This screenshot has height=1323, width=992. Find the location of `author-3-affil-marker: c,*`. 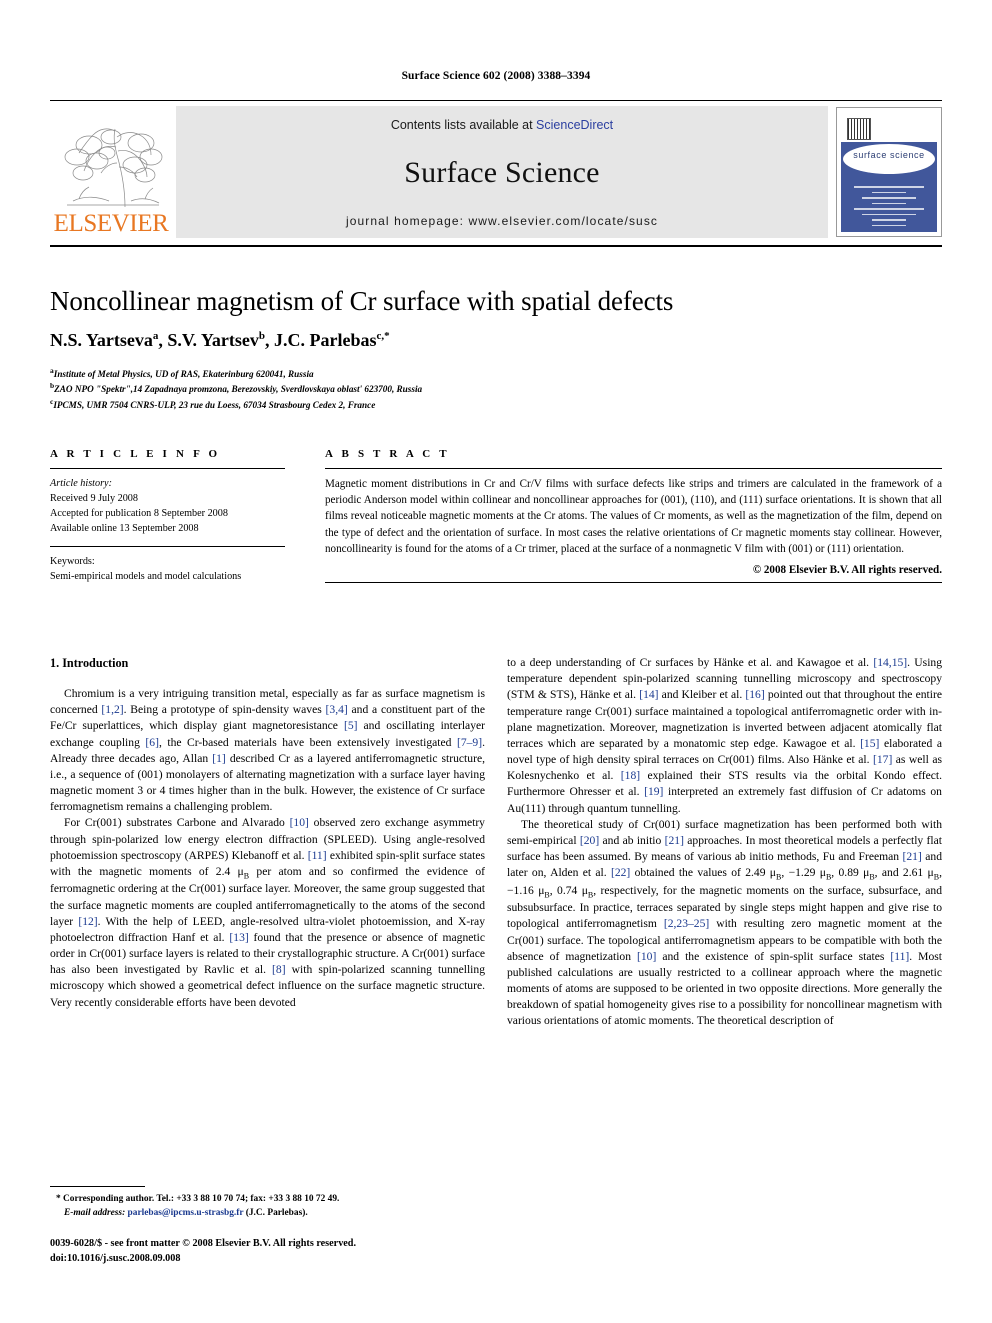

author-3-affil-marker: c,* is located at coordinates (383, 336).